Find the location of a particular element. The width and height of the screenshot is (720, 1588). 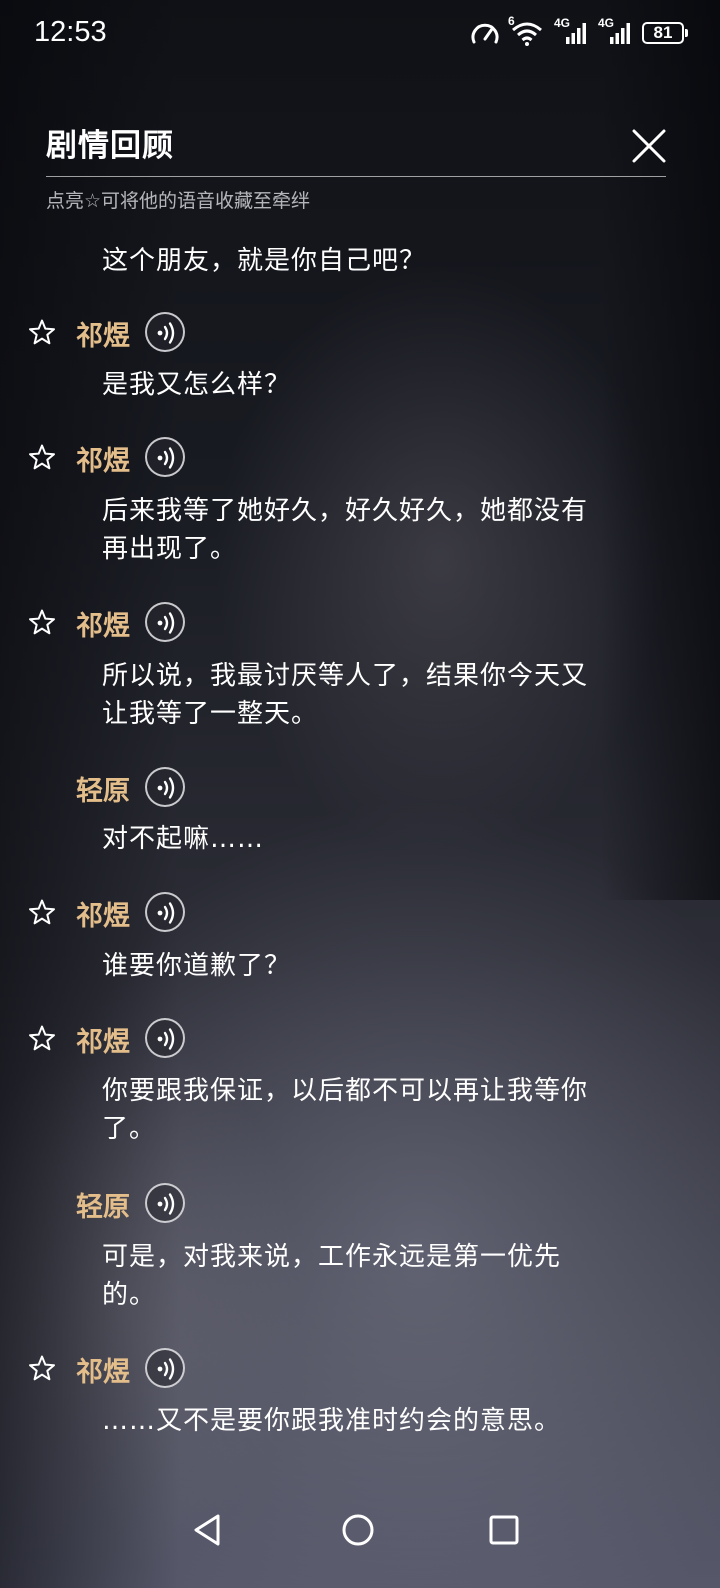

system-nav-bar is located at coordinates (360, 1534).